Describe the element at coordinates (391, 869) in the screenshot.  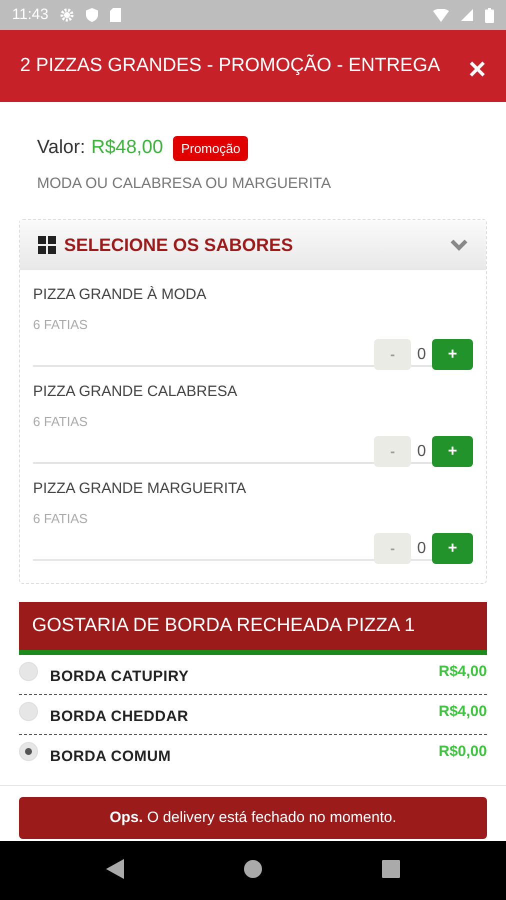
I see `recents-icon` at that location.